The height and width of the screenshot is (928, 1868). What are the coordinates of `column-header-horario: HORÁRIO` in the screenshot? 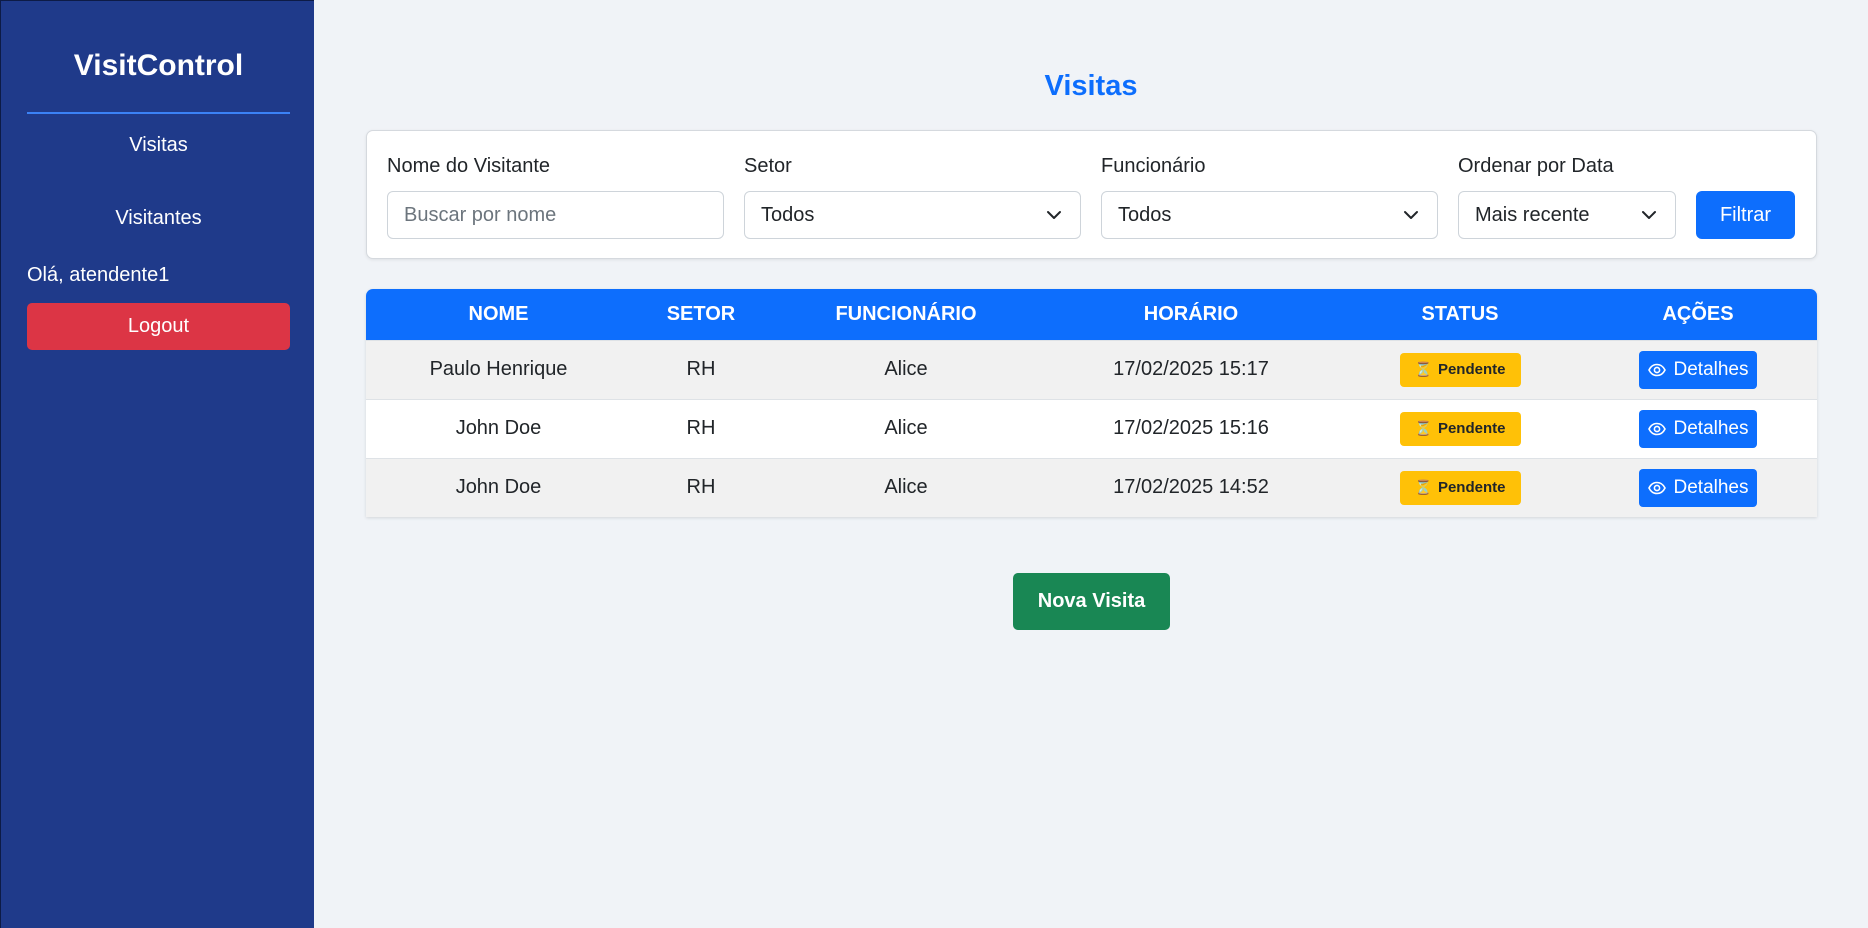 It's located at (1191, 314).